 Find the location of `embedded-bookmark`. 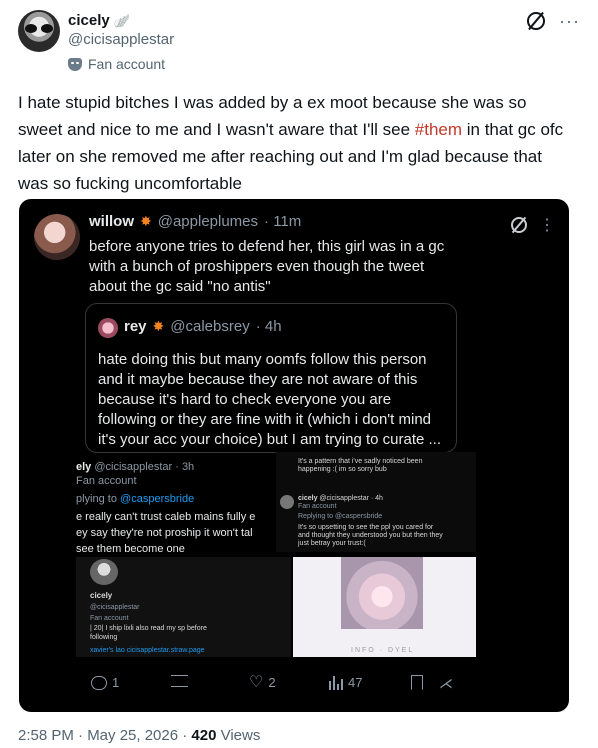

embedded-bookmark is located at coordinates (417, 682).